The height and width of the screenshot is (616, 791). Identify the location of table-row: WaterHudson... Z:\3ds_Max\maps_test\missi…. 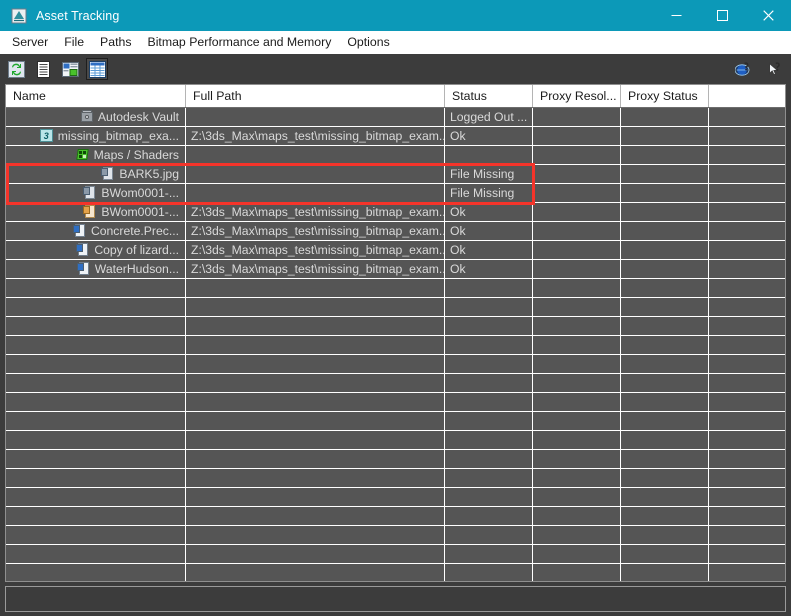
(395, 269).